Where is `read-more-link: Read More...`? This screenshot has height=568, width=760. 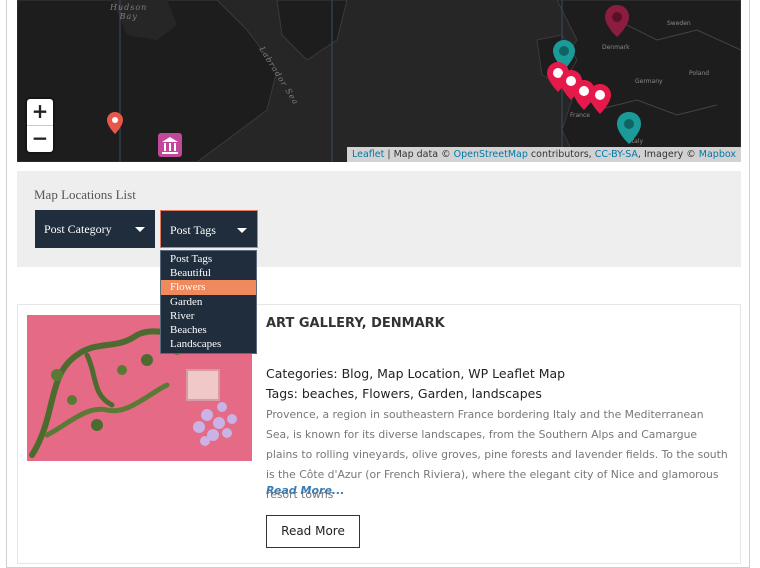 read-more-link: Read More... is located at coordinates (305, 490).